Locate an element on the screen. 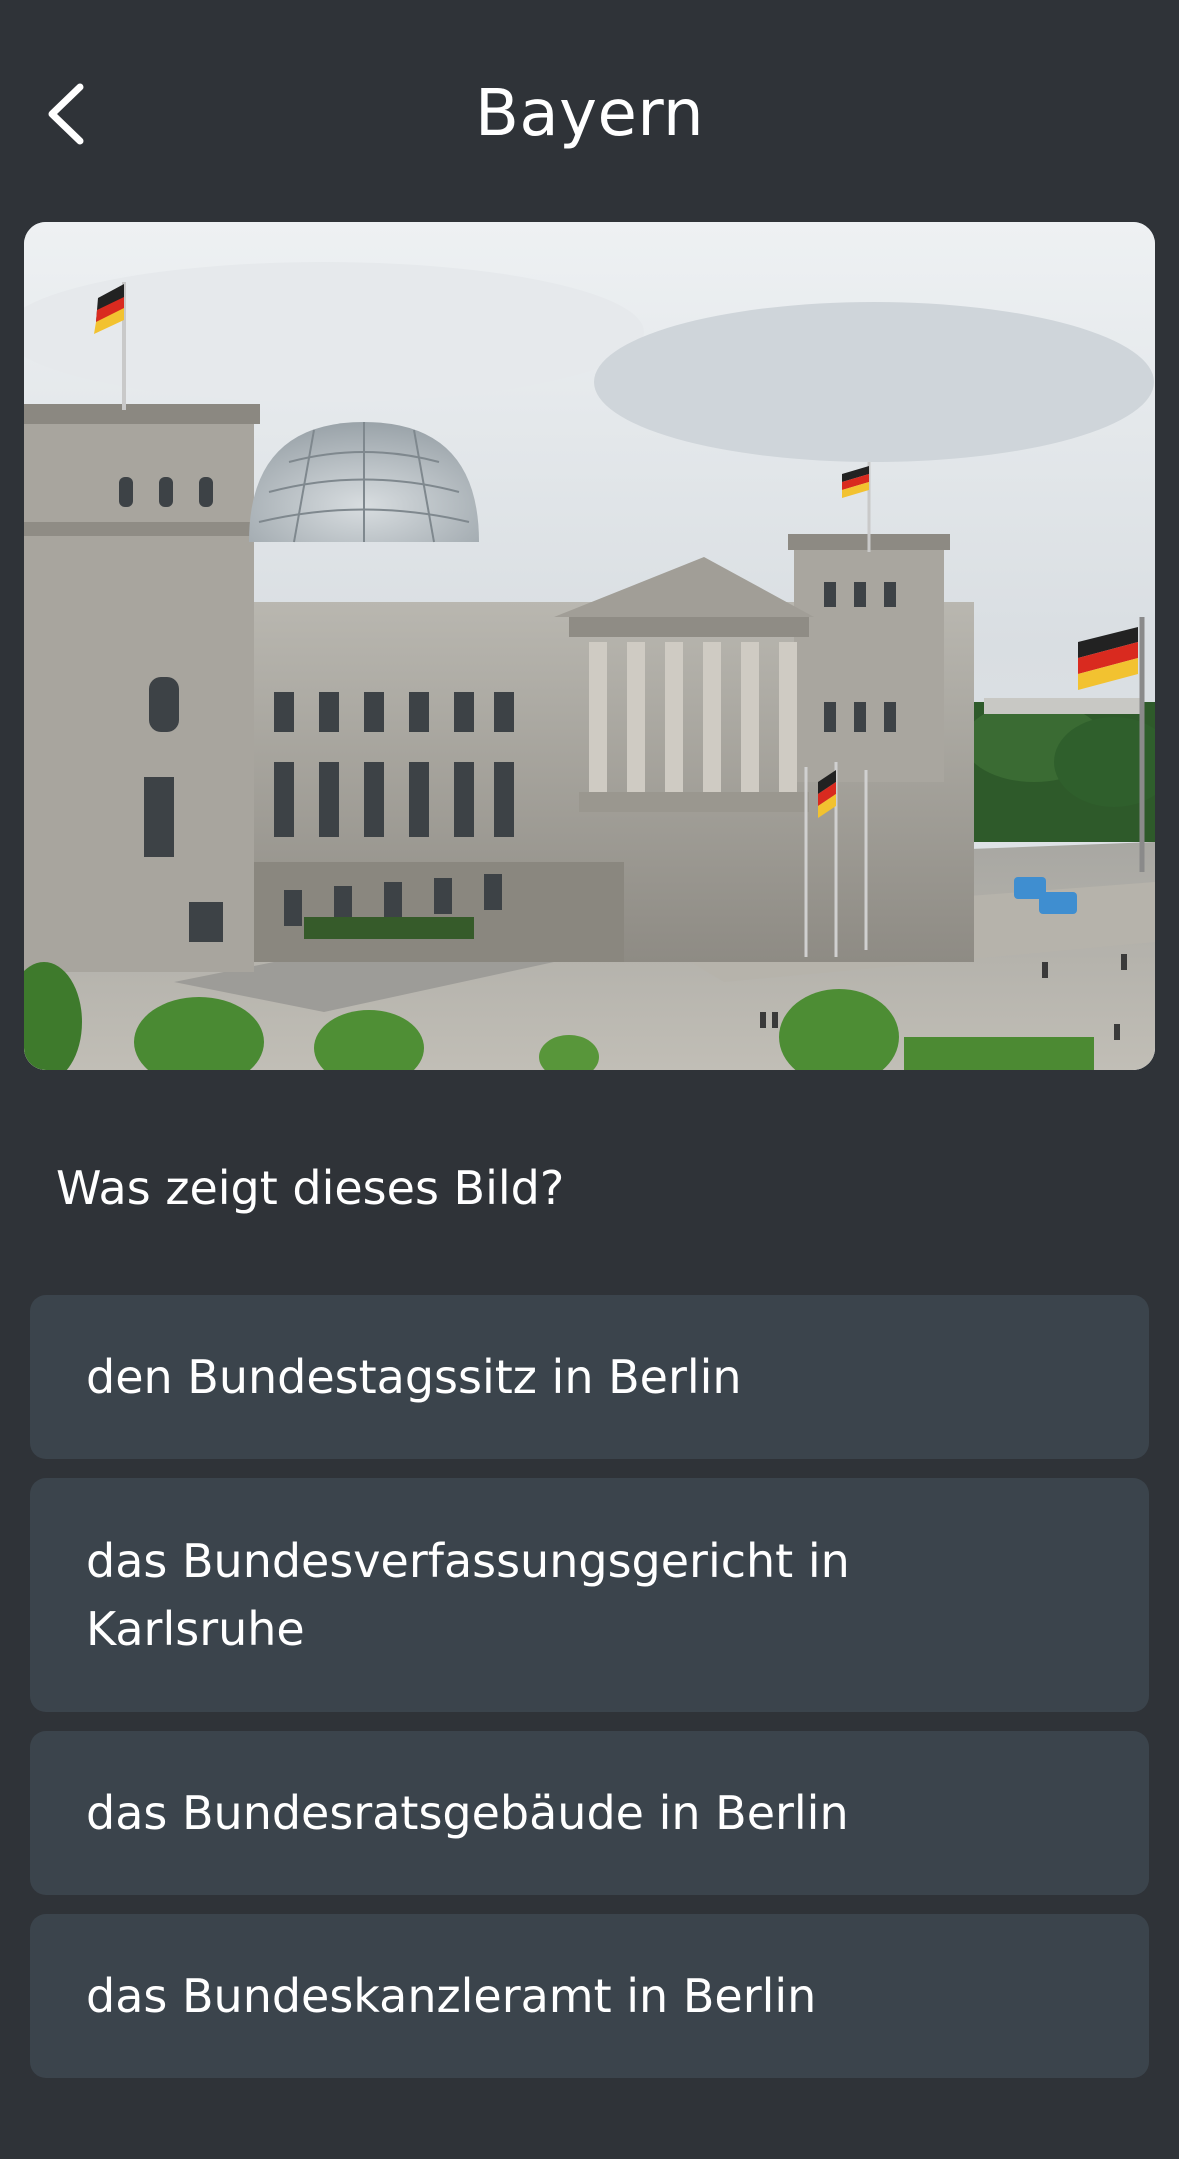 The image size is (1179, 2159). answer-option-label: den Bundestagssitz in Berlin is located at coordinates (414, 1377).